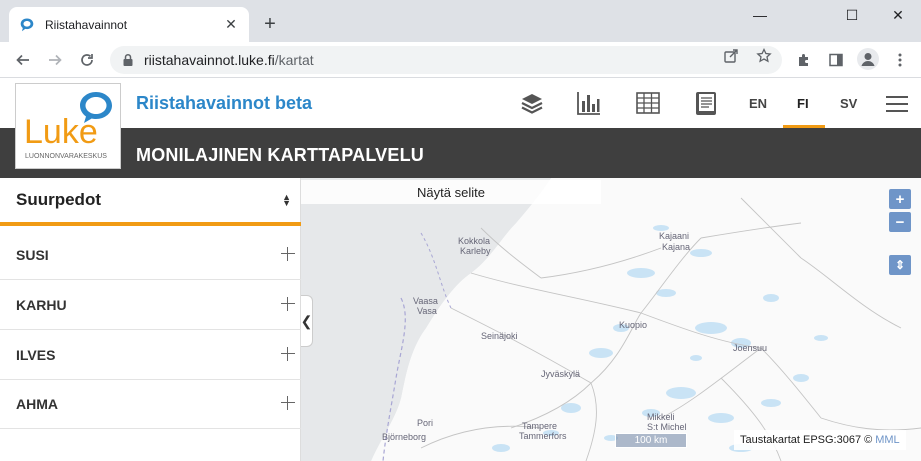 The image size is (921, 461). What do you see at coordinates (758, 103) in the screenshot?
I see `language-en: EN` at bounding box center [758, 103].